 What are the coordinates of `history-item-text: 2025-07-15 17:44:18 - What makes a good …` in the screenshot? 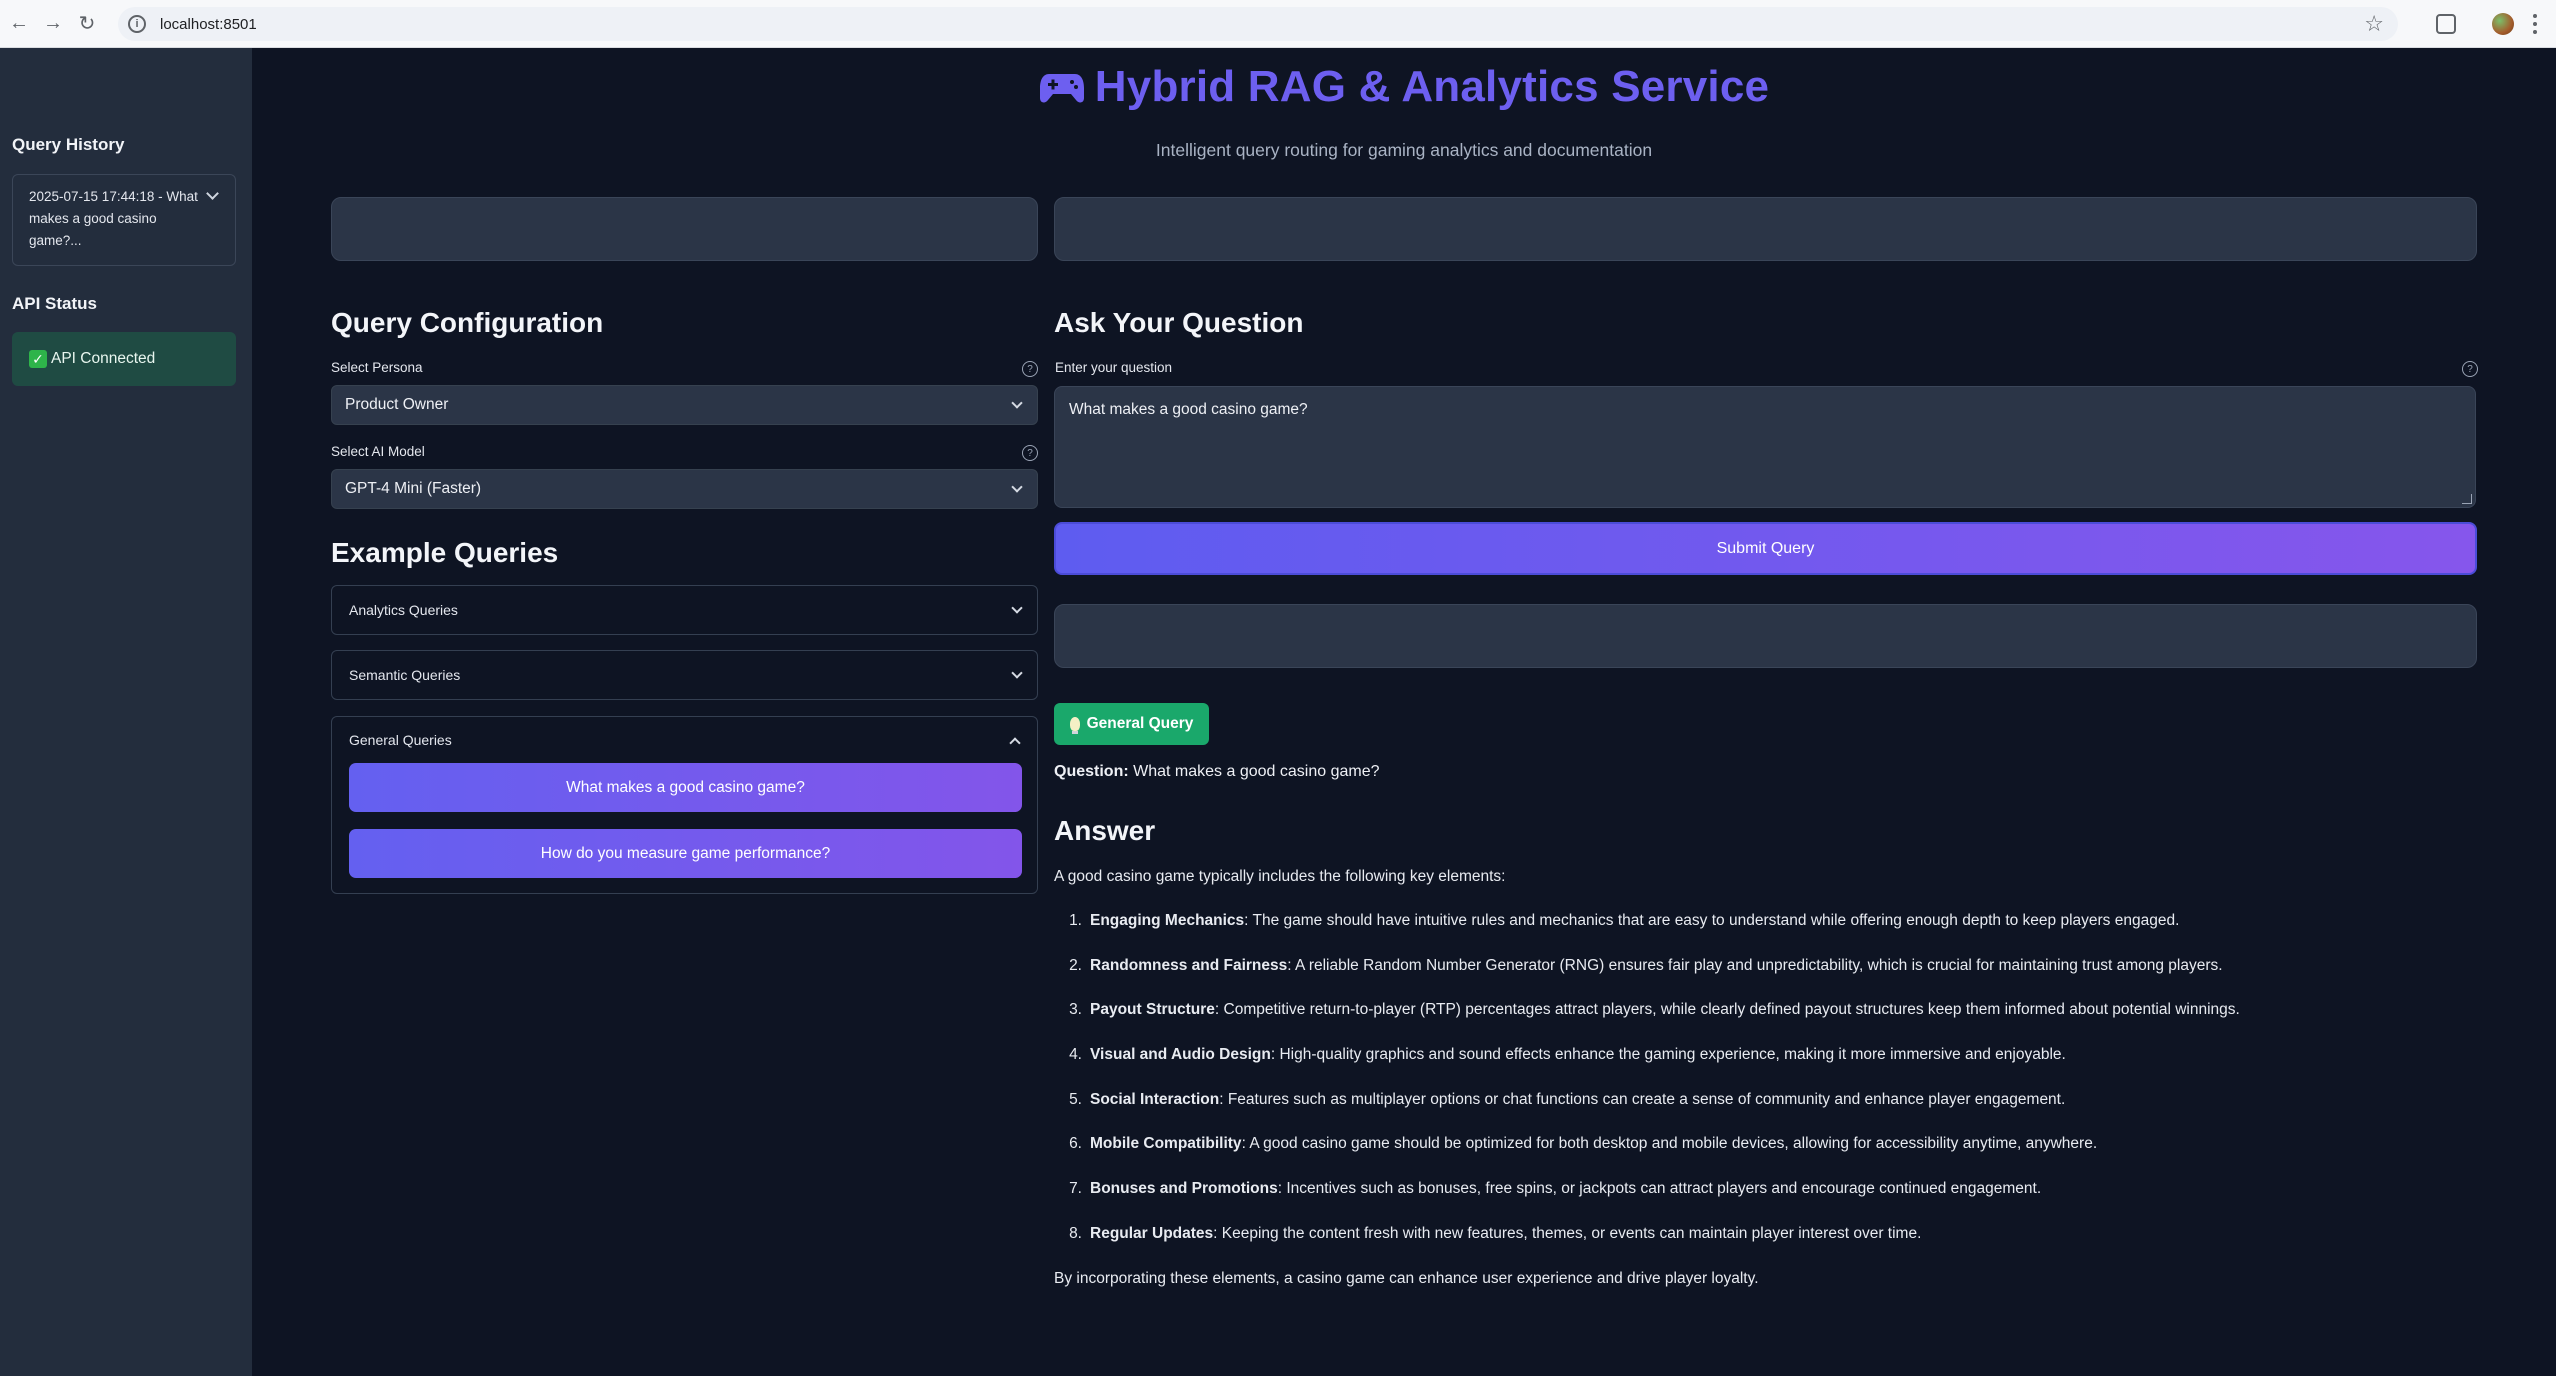 It's located at (113, 218).